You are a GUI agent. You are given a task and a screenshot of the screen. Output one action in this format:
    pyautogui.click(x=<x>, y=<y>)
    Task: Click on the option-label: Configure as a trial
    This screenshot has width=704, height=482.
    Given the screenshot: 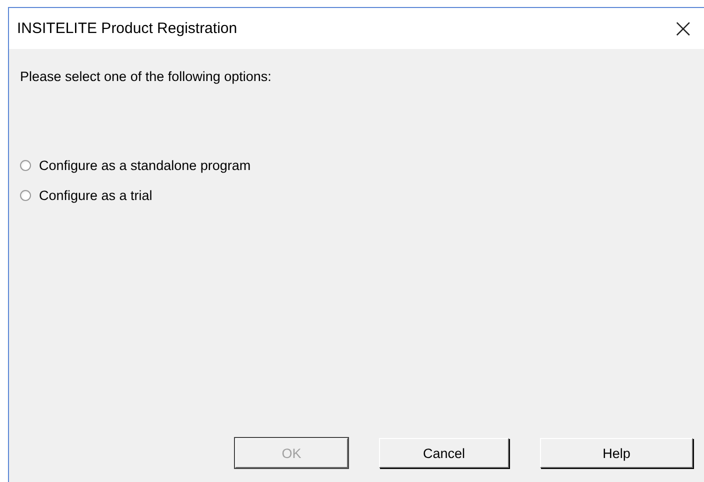 What is the action you would take?
    pyautogui.click(x=95, y=195)
    